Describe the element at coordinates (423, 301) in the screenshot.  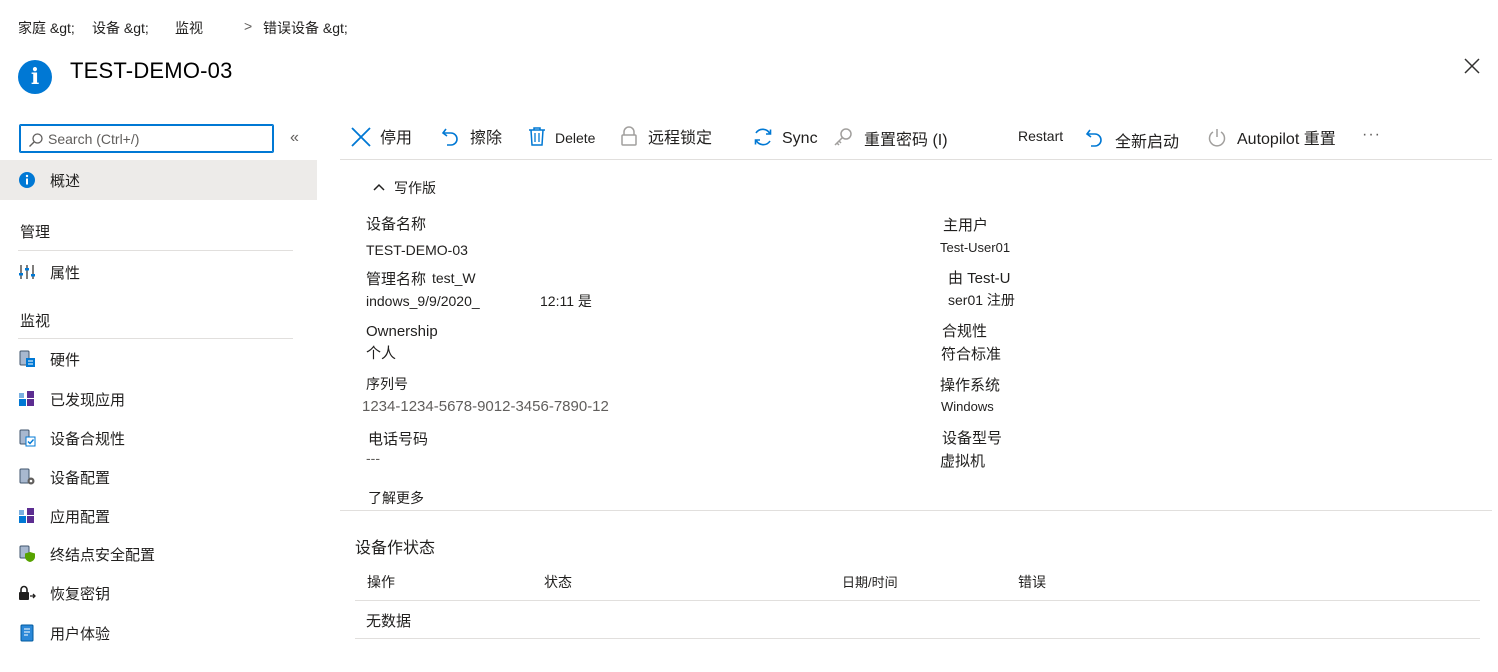
I see `management-name-value-part2: indows_9/9/2020_` at that location.